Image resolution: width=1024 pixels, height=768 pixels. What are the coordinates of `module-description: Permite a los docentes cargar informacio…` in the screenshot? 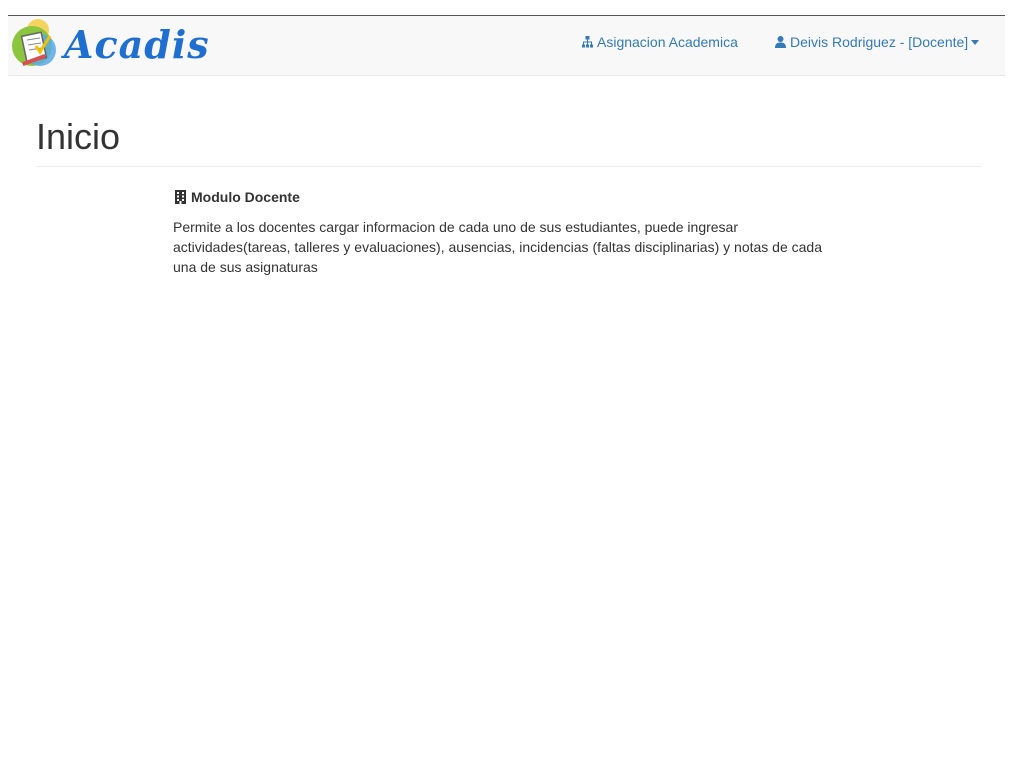 It's located at (497, 247).